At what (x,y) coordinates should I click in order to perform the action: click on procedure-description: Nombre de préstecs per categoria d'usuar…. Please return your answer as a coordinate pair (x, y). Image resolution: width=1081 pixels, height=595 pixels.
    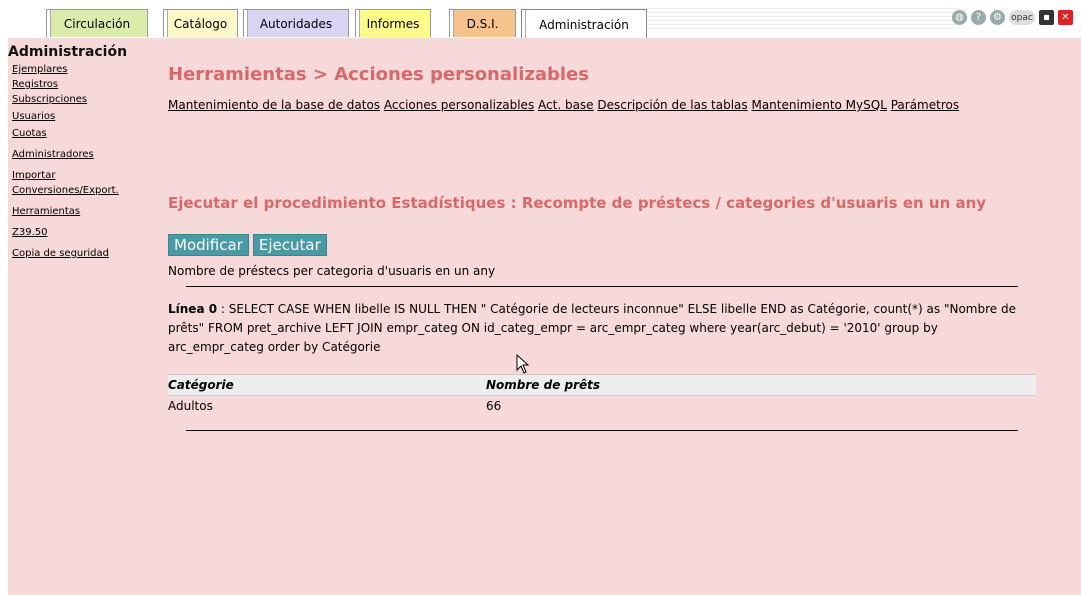
    Looking at the image, I should click on (332, 271).